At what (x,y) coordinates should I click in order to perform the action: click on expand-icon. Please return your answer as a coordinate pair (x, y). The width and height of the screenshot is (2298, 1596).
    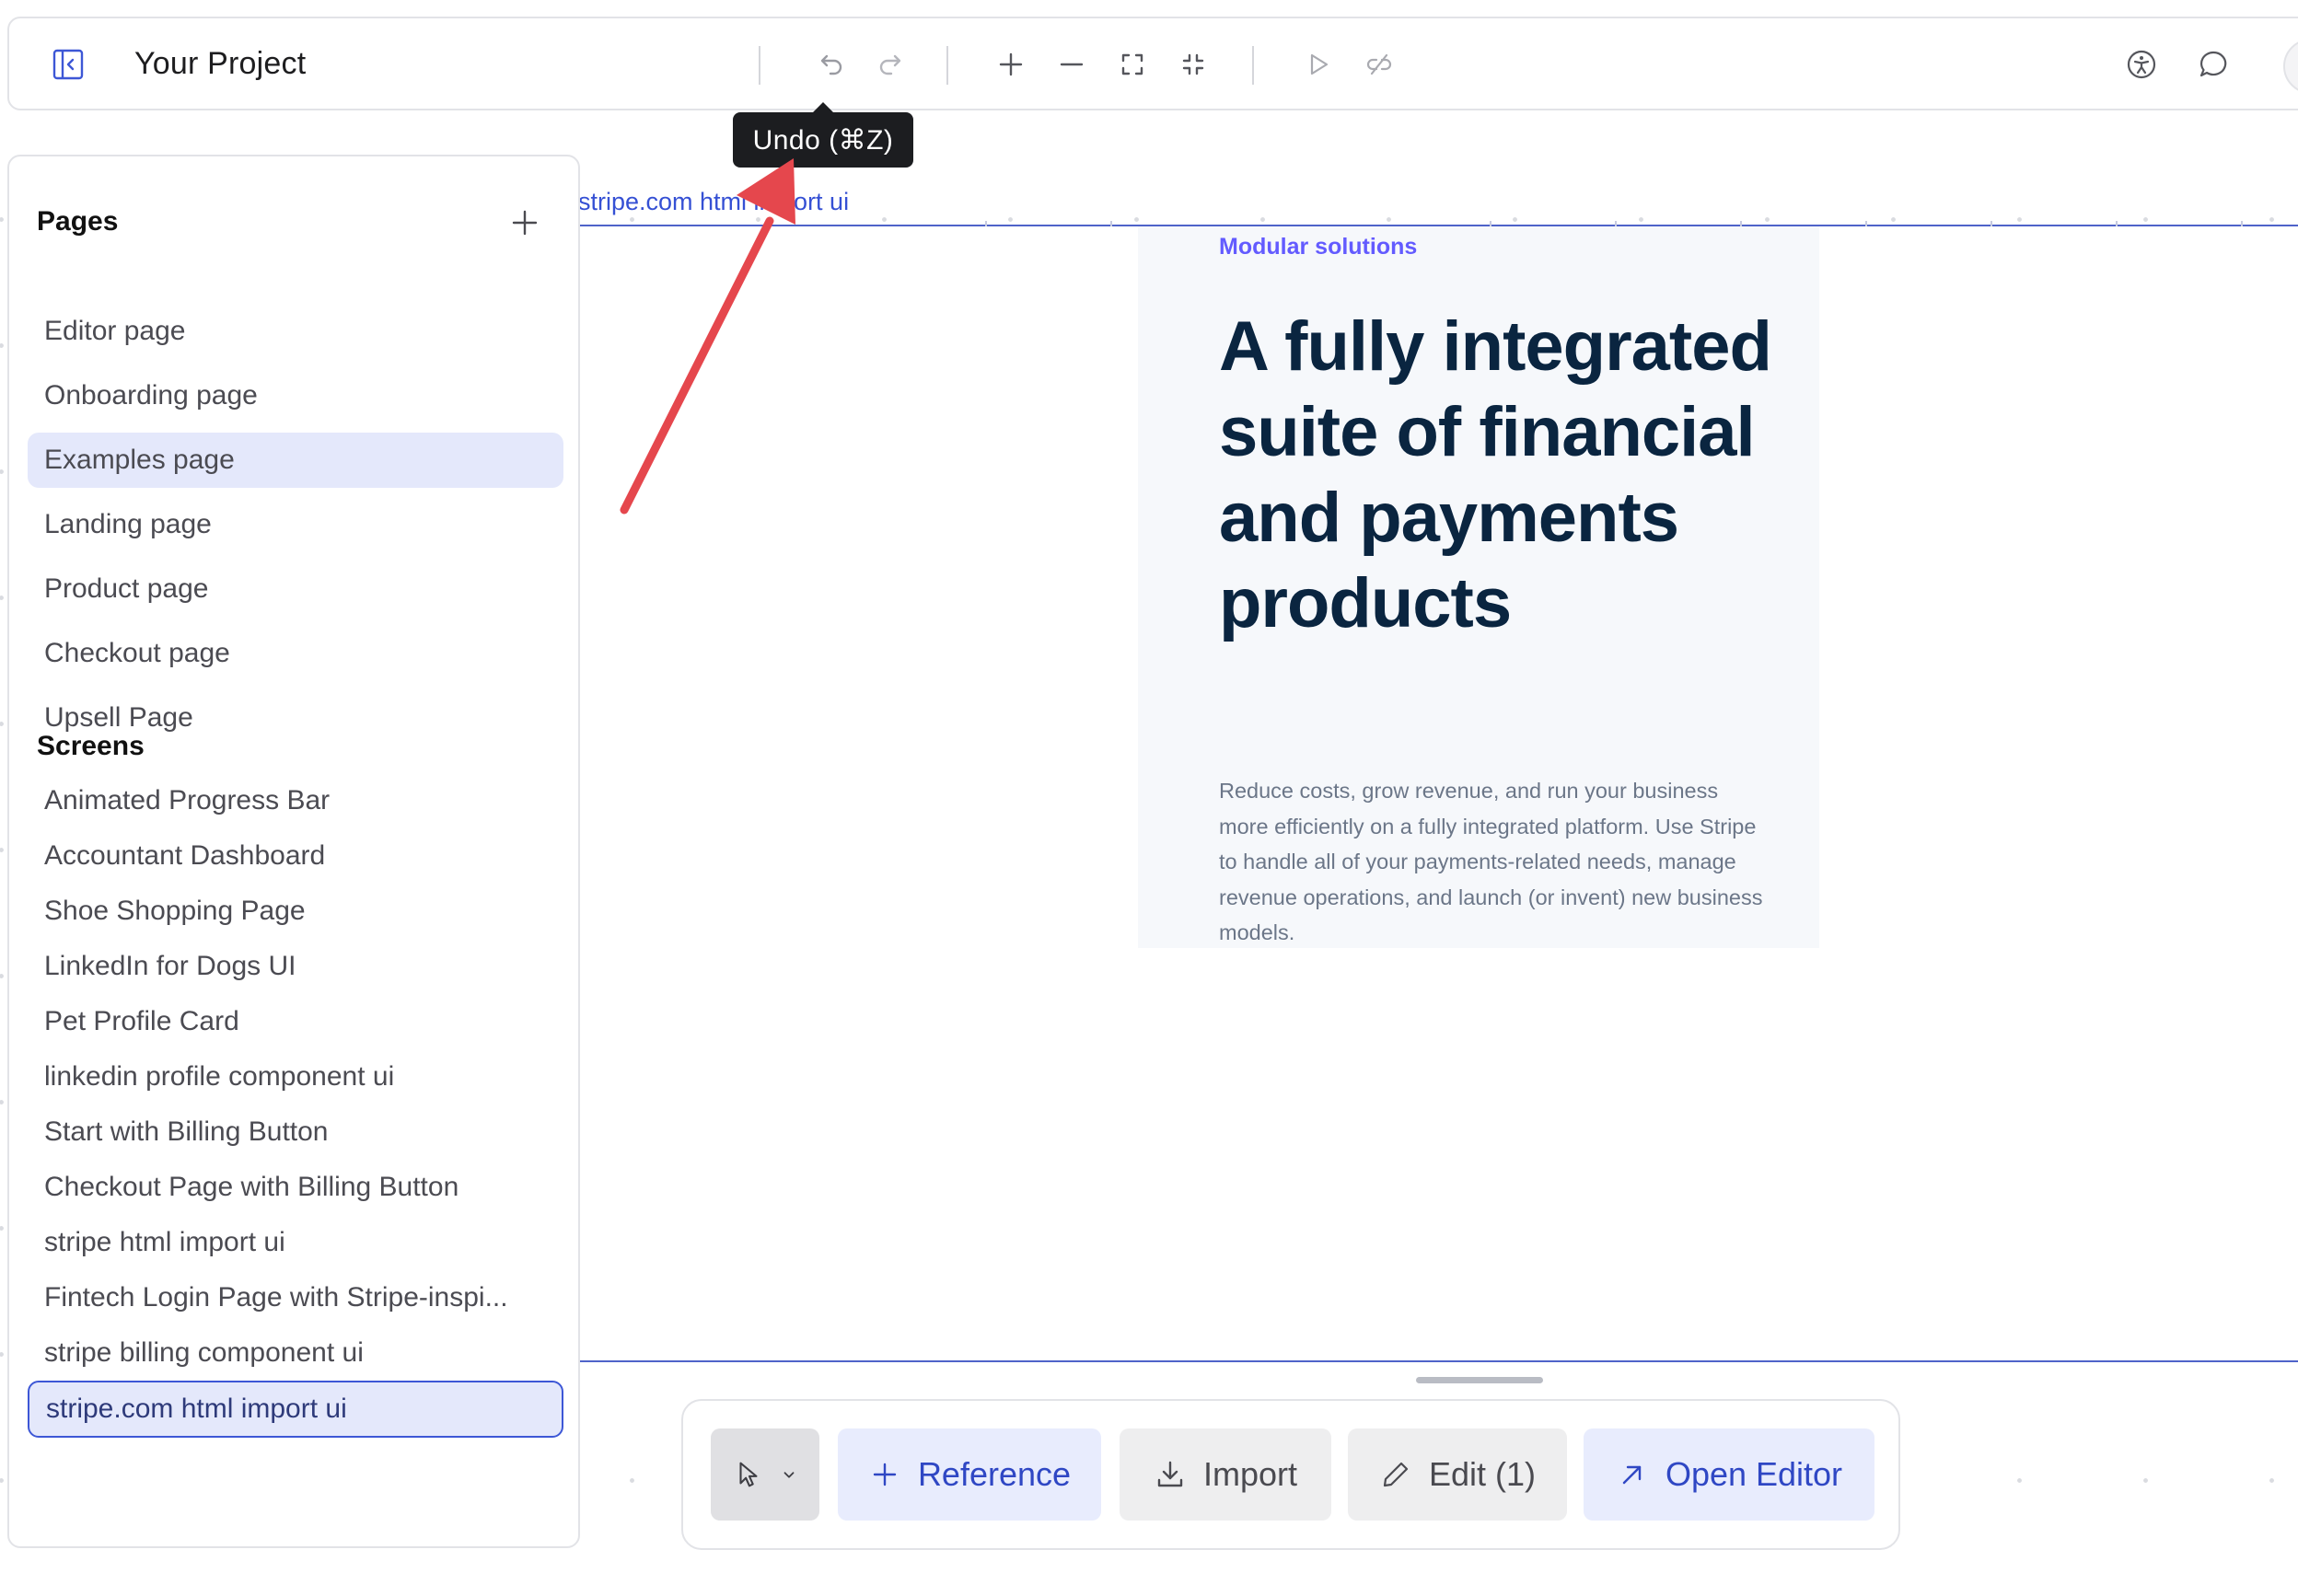
    Looking at the image, I should click on (1132, 64).